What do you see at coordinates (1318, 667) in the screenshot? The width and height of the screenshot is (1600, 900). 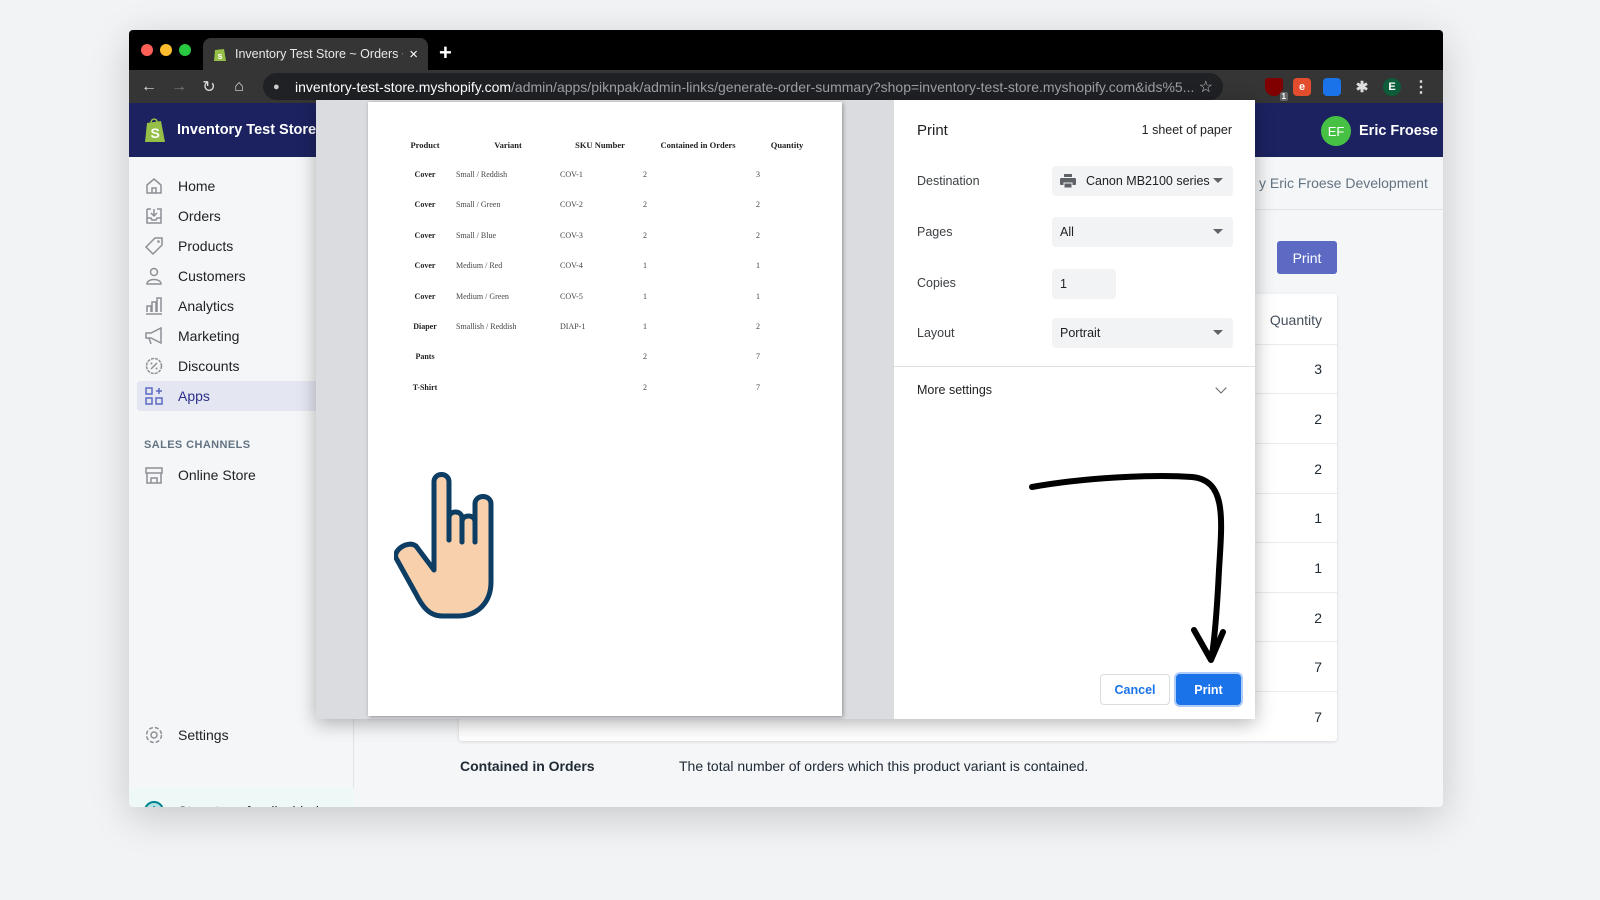 I see `quantity-cell: 7` at bounding box center [1318, 667].